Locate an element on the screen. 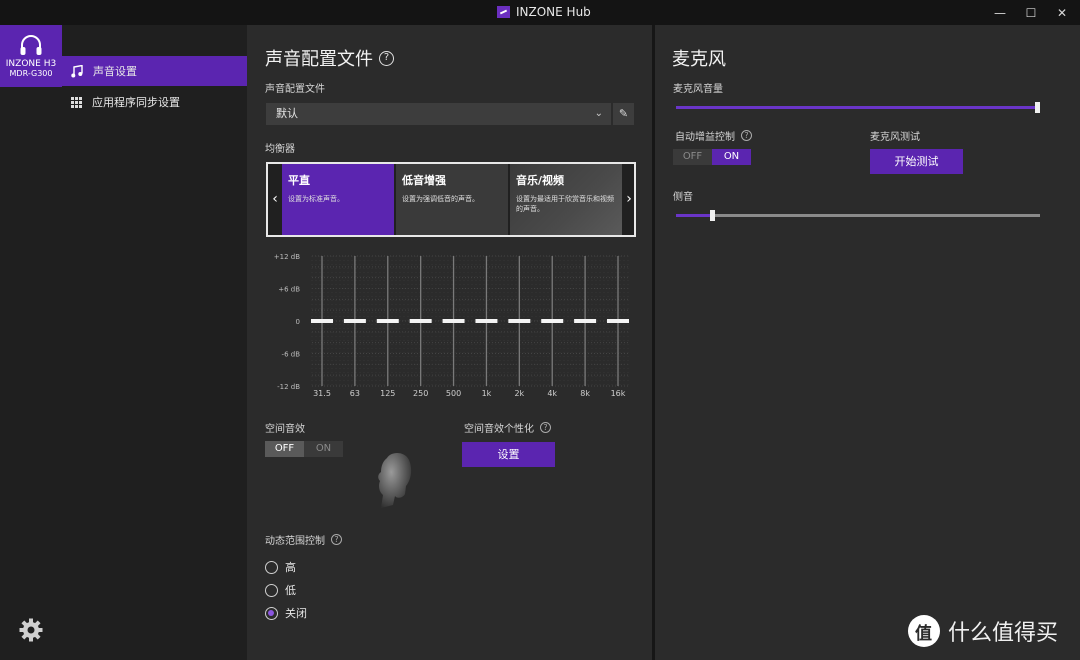 This screenshot has height=660, width=1080. sidebar-item-app-sync: 应用程序同步设置 is located at coordinates (154, 102).